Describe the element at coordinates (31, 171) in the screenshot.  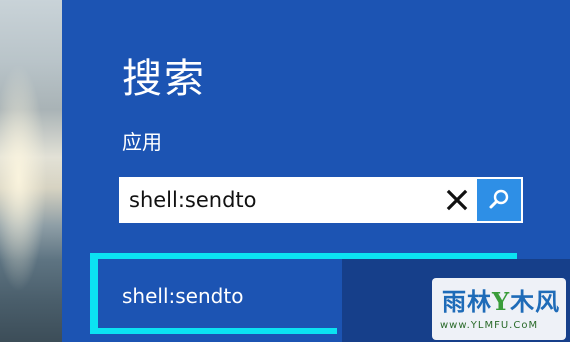
I see `desktop-background` at that location.